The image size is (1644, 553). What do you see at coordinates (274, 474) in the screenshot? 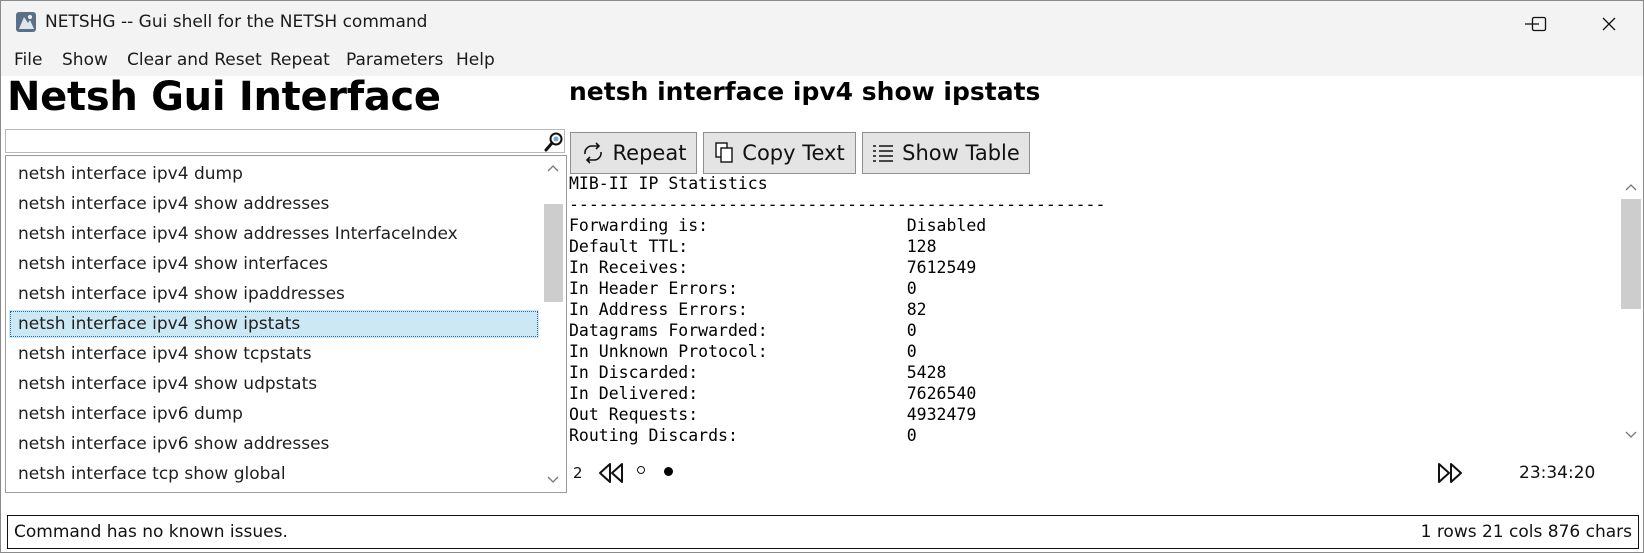
I see `list-item: netsh interface tcp show global` at bounding box center [274, 474].